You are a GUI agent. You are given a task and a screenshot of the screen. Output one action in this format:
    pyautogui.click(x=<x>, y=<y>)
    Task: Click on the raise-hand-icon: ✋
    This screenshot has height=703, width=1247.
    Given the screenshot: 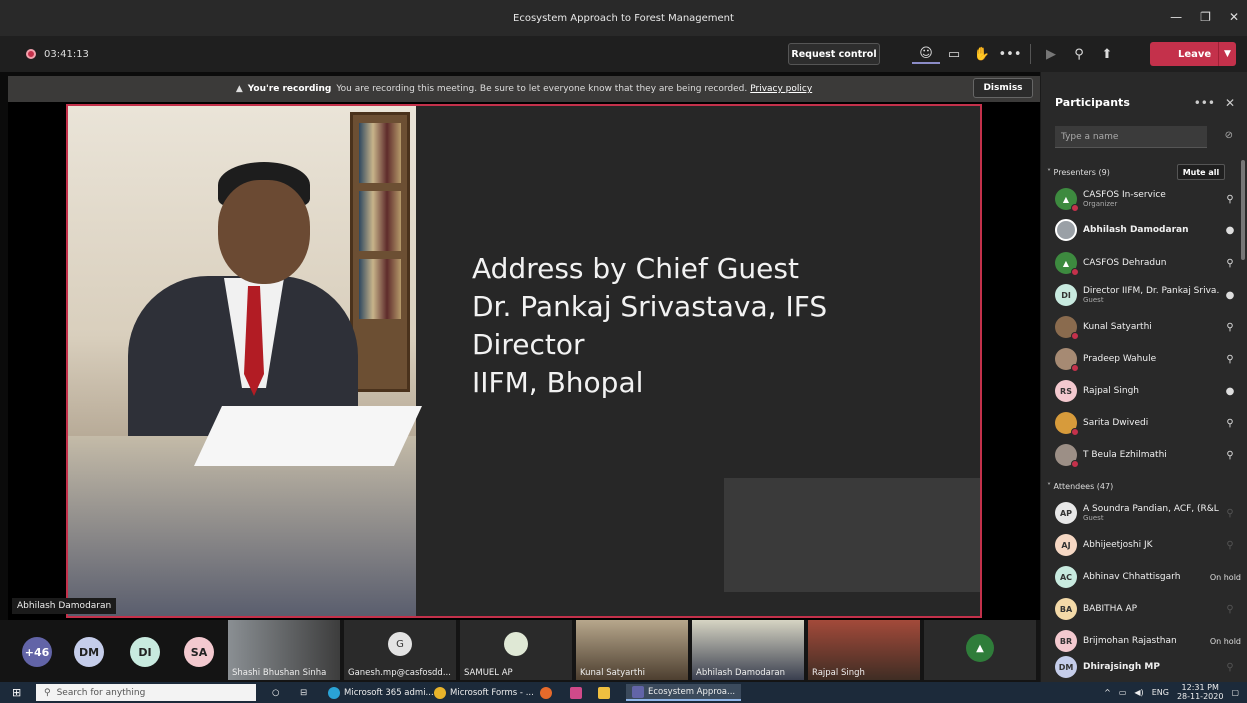 What is the action you would take?
    pyautogui.click(x=982, y=54)
    